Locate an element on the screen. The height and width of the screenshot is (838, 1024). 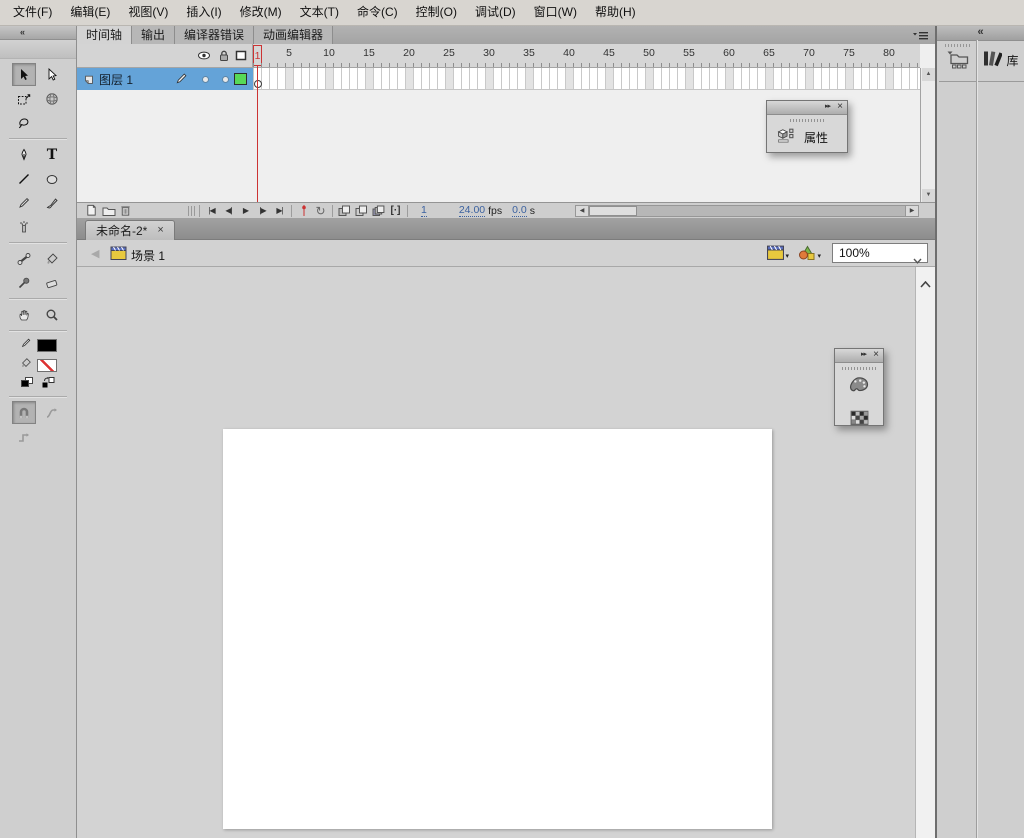
playhead-line is located at coordinates (257, 134).